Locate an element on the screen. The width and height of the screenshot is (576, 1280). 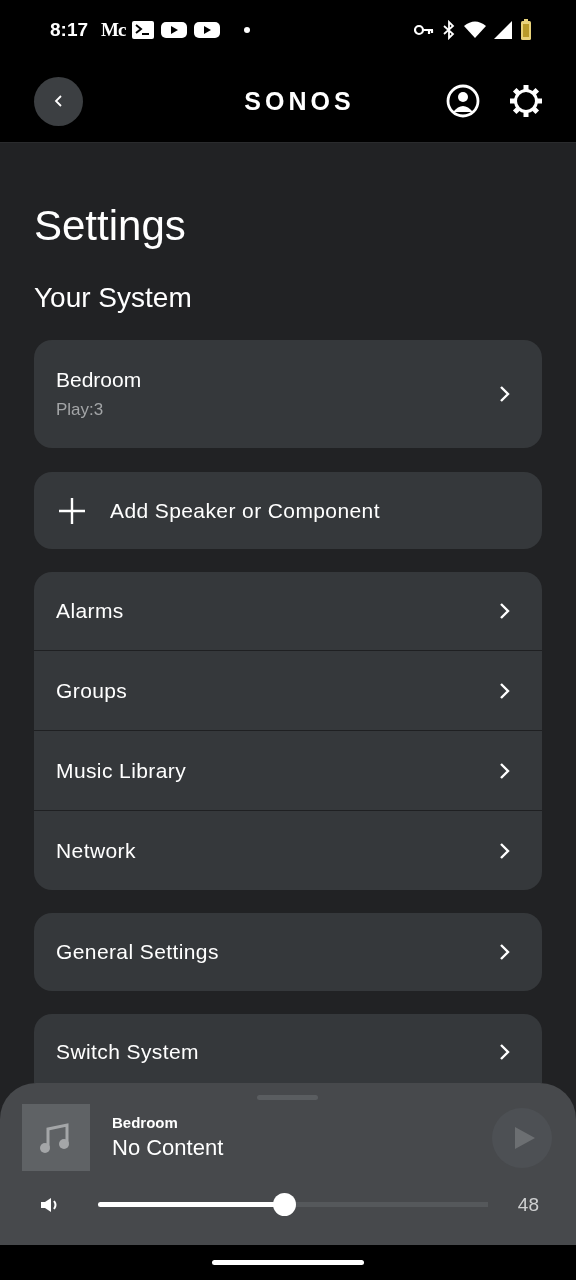
add-speaker-button: Add Speaker or Component is located at coordinates (288, 510).